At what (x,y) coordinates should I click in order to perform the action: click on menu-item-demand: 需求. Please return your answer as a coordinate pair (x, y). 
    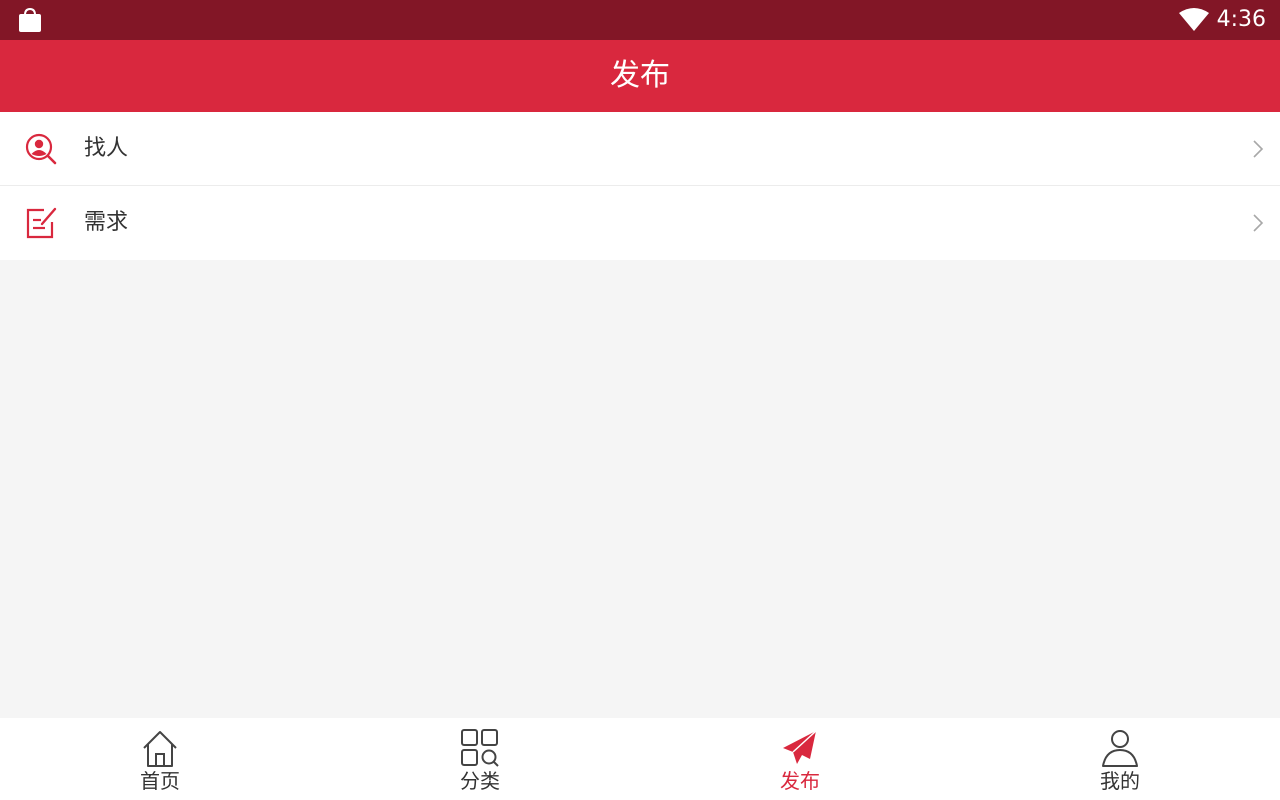
    Looking at the image, I should click on (640, 223).